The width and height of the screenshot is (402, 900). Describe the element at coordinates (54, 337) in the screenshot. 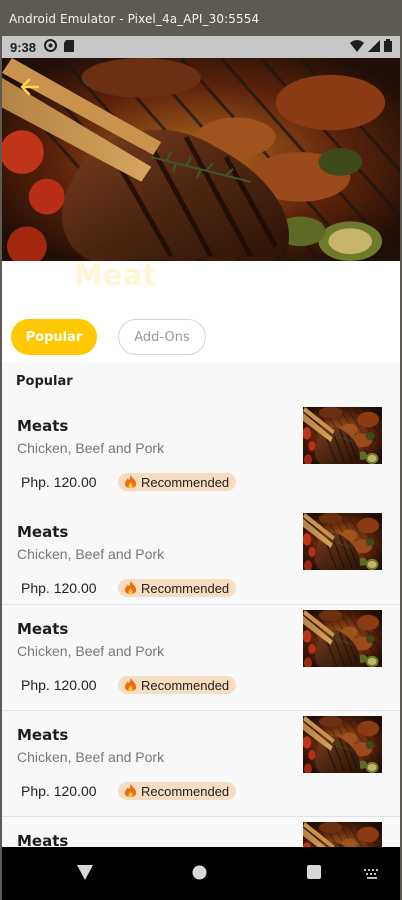

I see `tab-popular: Popular` at that location.